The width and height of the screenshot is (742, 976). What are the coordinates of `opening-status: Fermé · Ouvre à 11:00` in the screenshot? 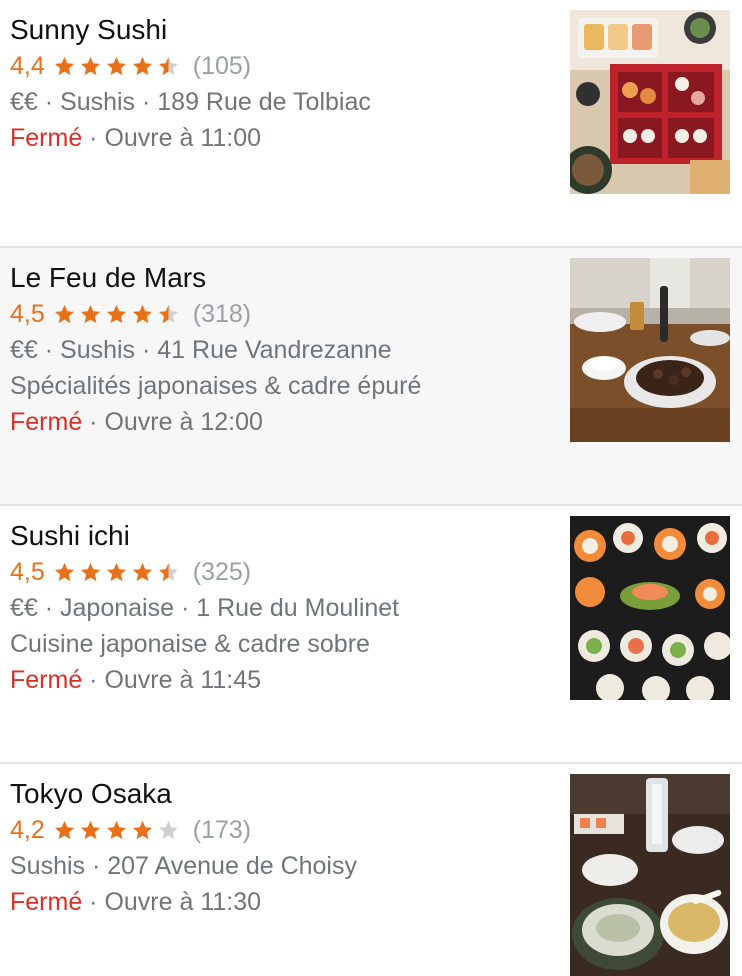 It's located at (280, 138).